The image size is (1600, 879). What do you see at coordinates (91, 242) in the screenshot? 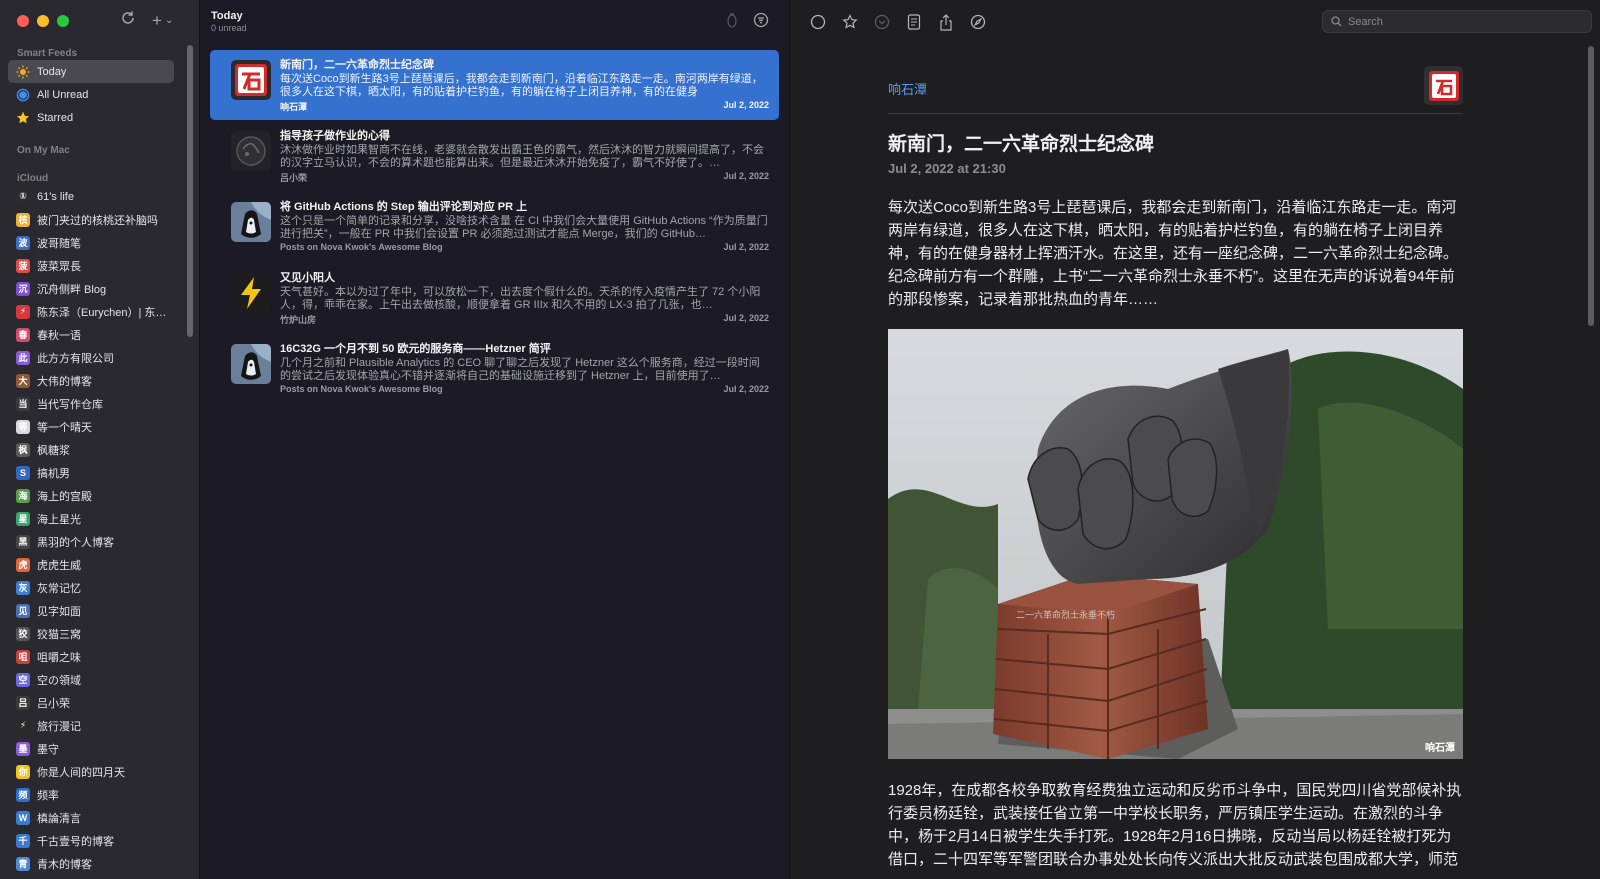
I see `sidebar-item-feed: 波波哥随笔` at bounding box center [91, 242].